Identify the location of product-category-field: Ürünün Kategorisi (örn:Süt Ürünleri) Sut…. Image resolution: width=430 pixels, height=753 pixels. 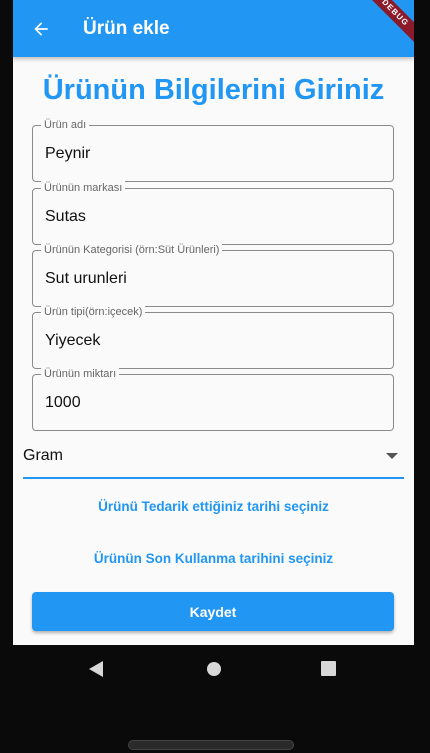
(213, 275).